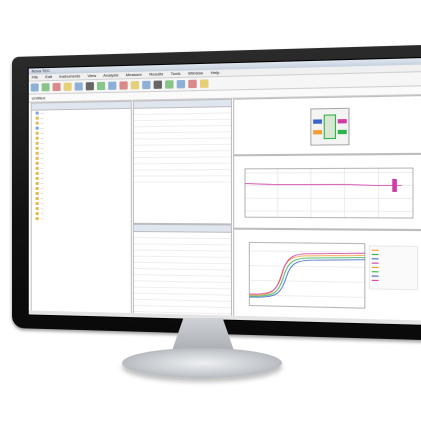 Image resolution: width=421 pixels, height=421 pixels. What do you see at coordinates (35, 76) in the screenshot?
I see `menu-file: File` at bounding box center [35, 76].